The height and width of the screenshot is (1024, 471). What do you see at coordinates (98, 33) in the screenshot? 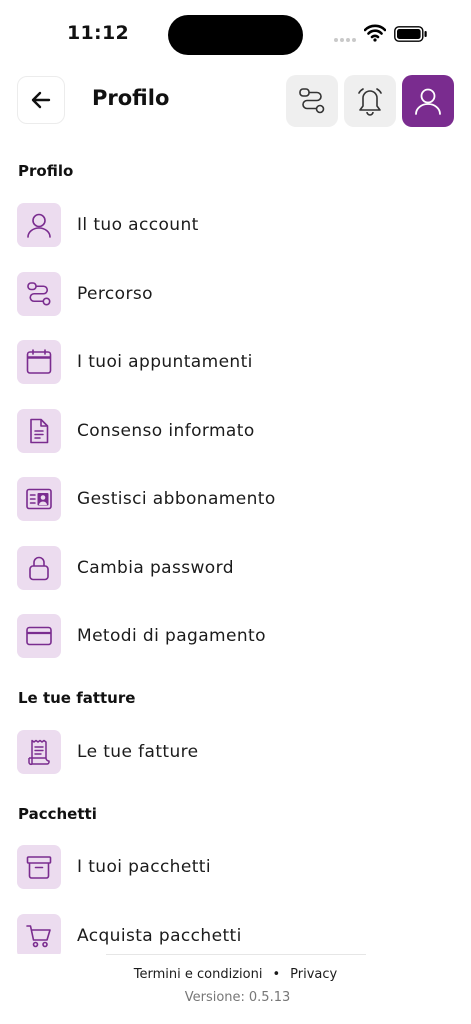
I see `status-time: 11:12` at bounding box center [98, 33].